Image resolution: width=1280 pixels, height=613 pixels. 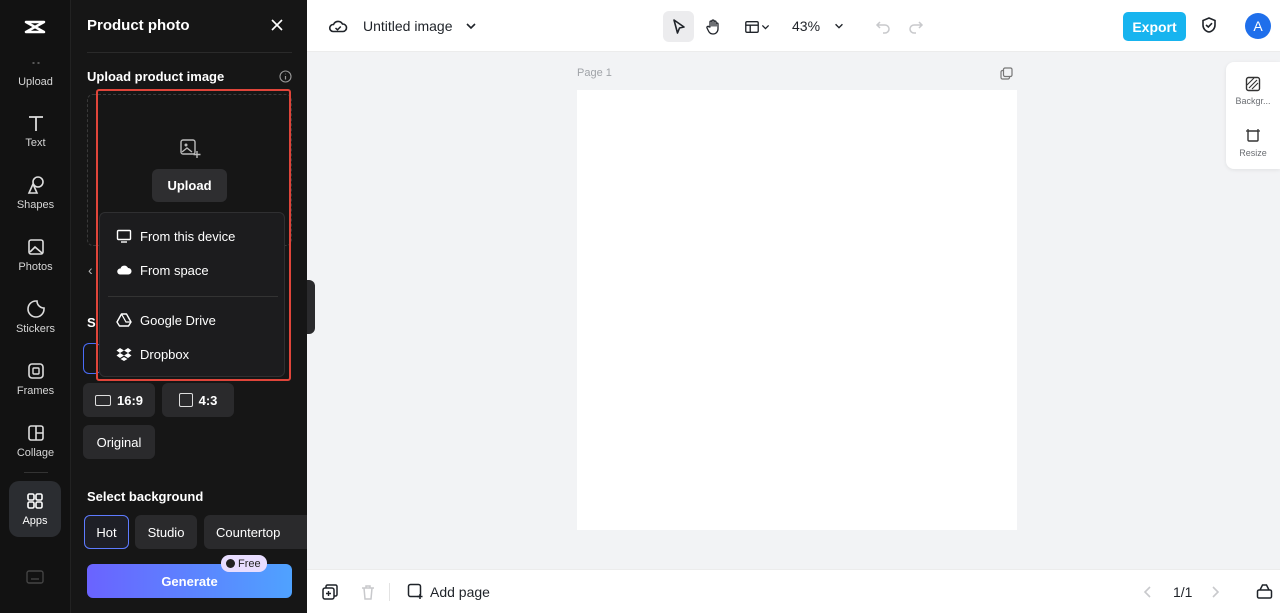 What do you see at coordinates (90, 270) in the screenshot?
I see `back-arrow-icon: ‹` at bounding box center [90, 270].